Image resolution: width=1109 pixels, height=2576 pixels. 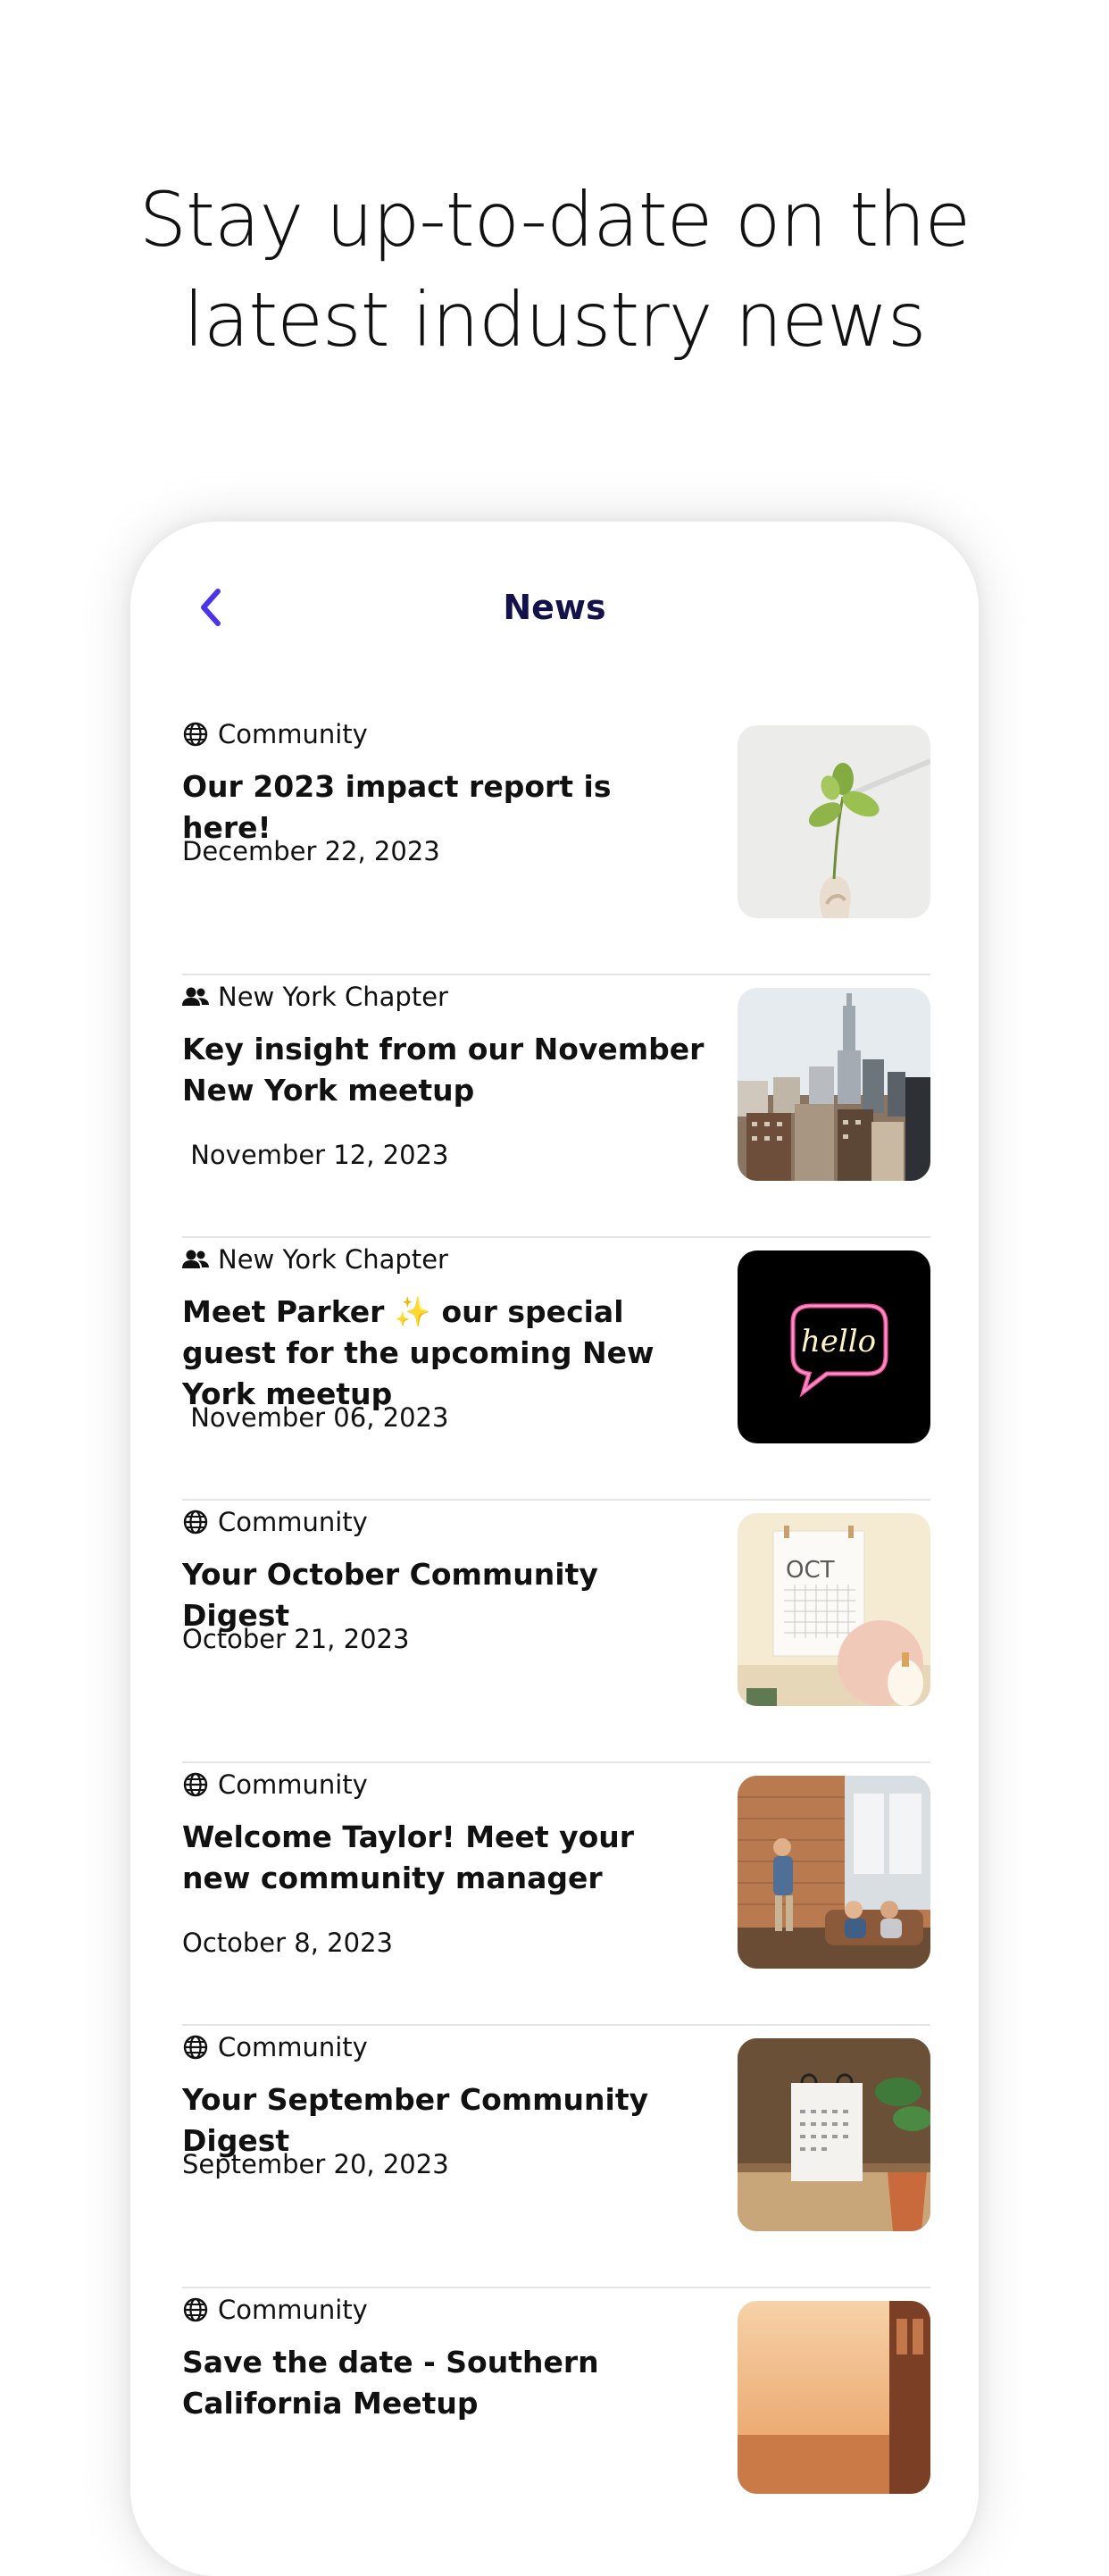 I want to click on plant-sprout-image, so click(x=834, y=822).